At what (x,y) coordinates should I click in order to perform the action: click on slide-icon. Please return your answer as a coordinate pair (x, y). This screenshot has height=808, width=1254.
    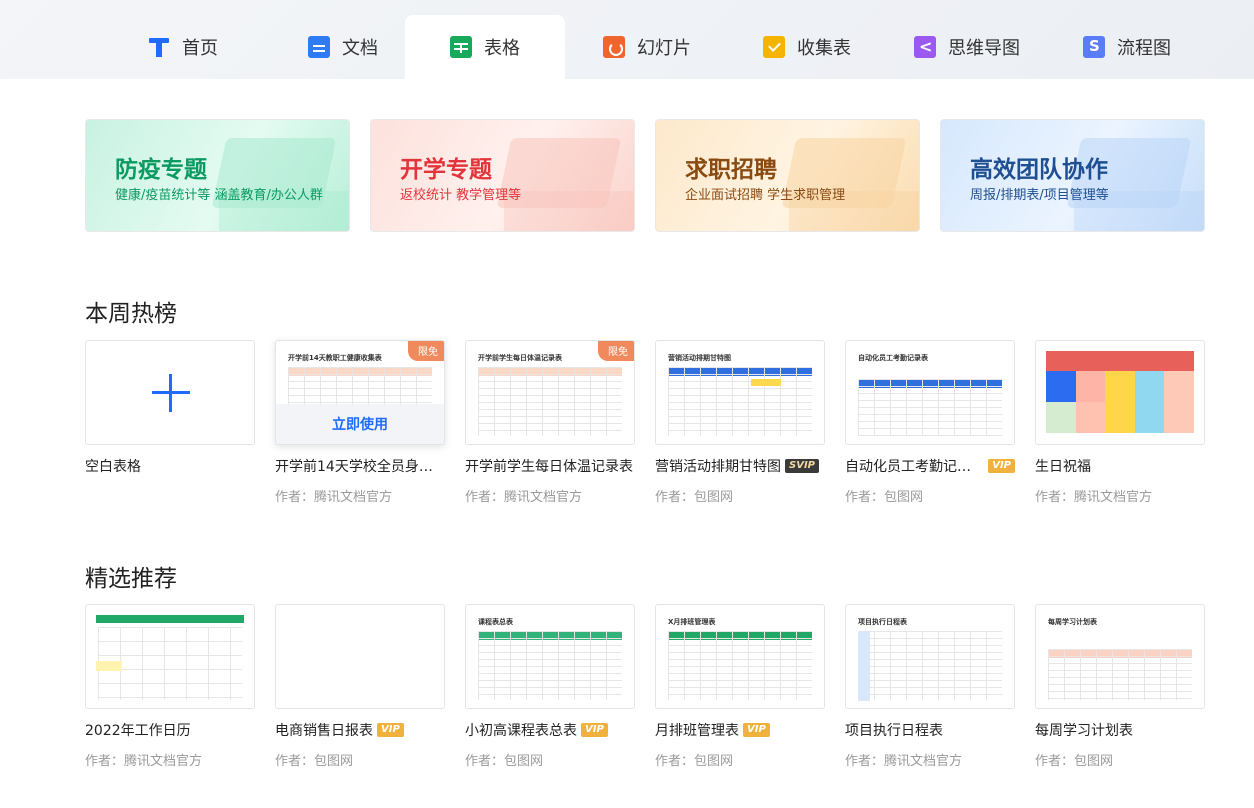
    Looking at the image, I should click on (614, 47).